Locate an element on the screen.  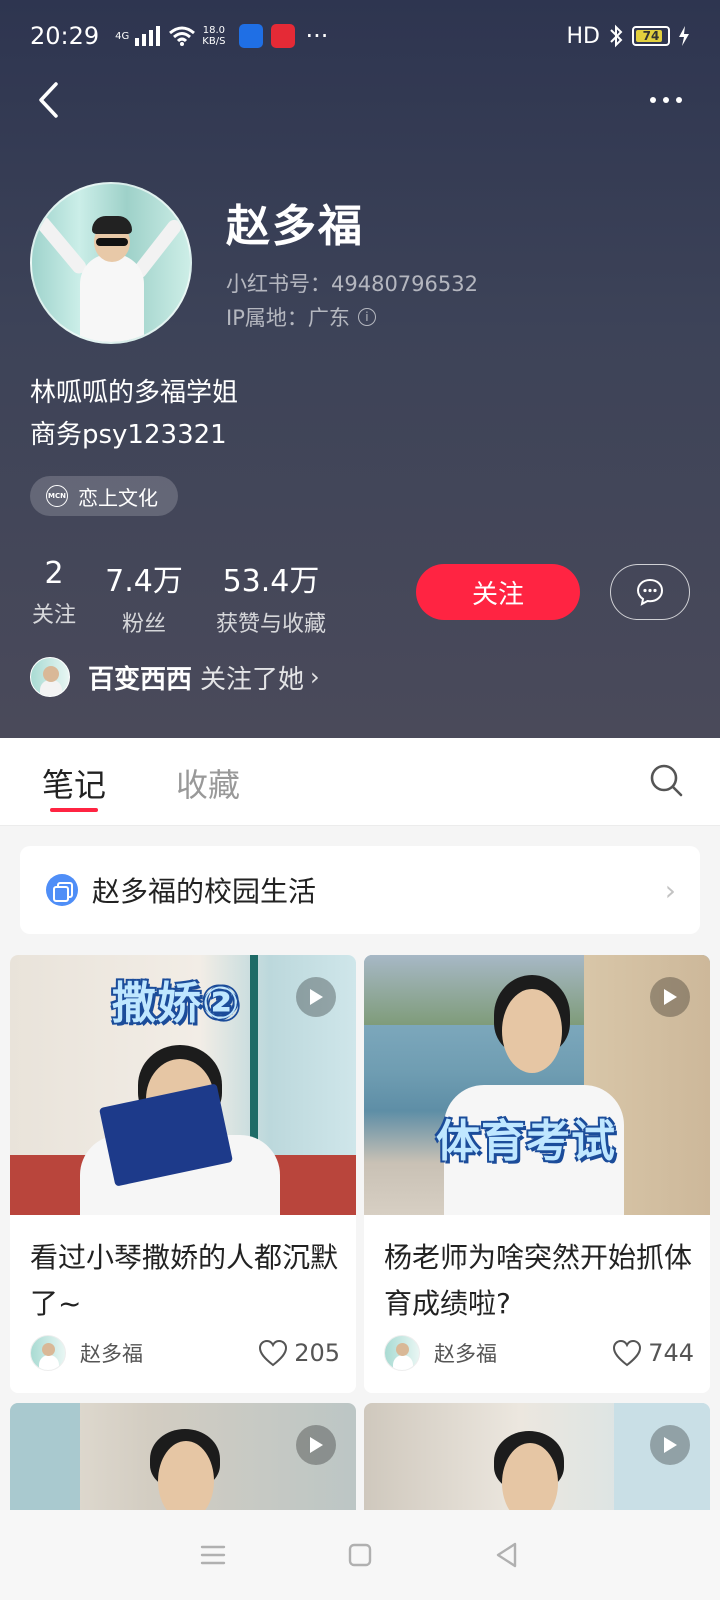
home-button is located at coordinates (360, 1555).